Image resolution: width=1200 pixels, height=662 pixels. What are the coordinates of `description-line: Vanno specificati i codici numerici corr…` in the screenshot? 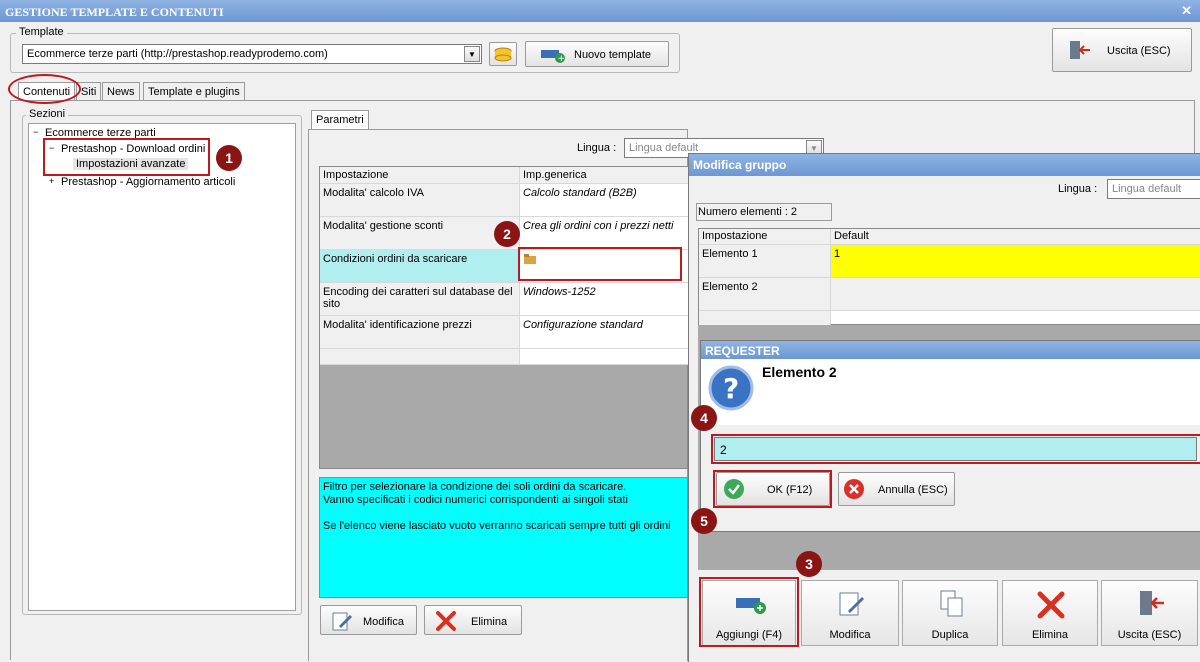 It's located at (475, 500).